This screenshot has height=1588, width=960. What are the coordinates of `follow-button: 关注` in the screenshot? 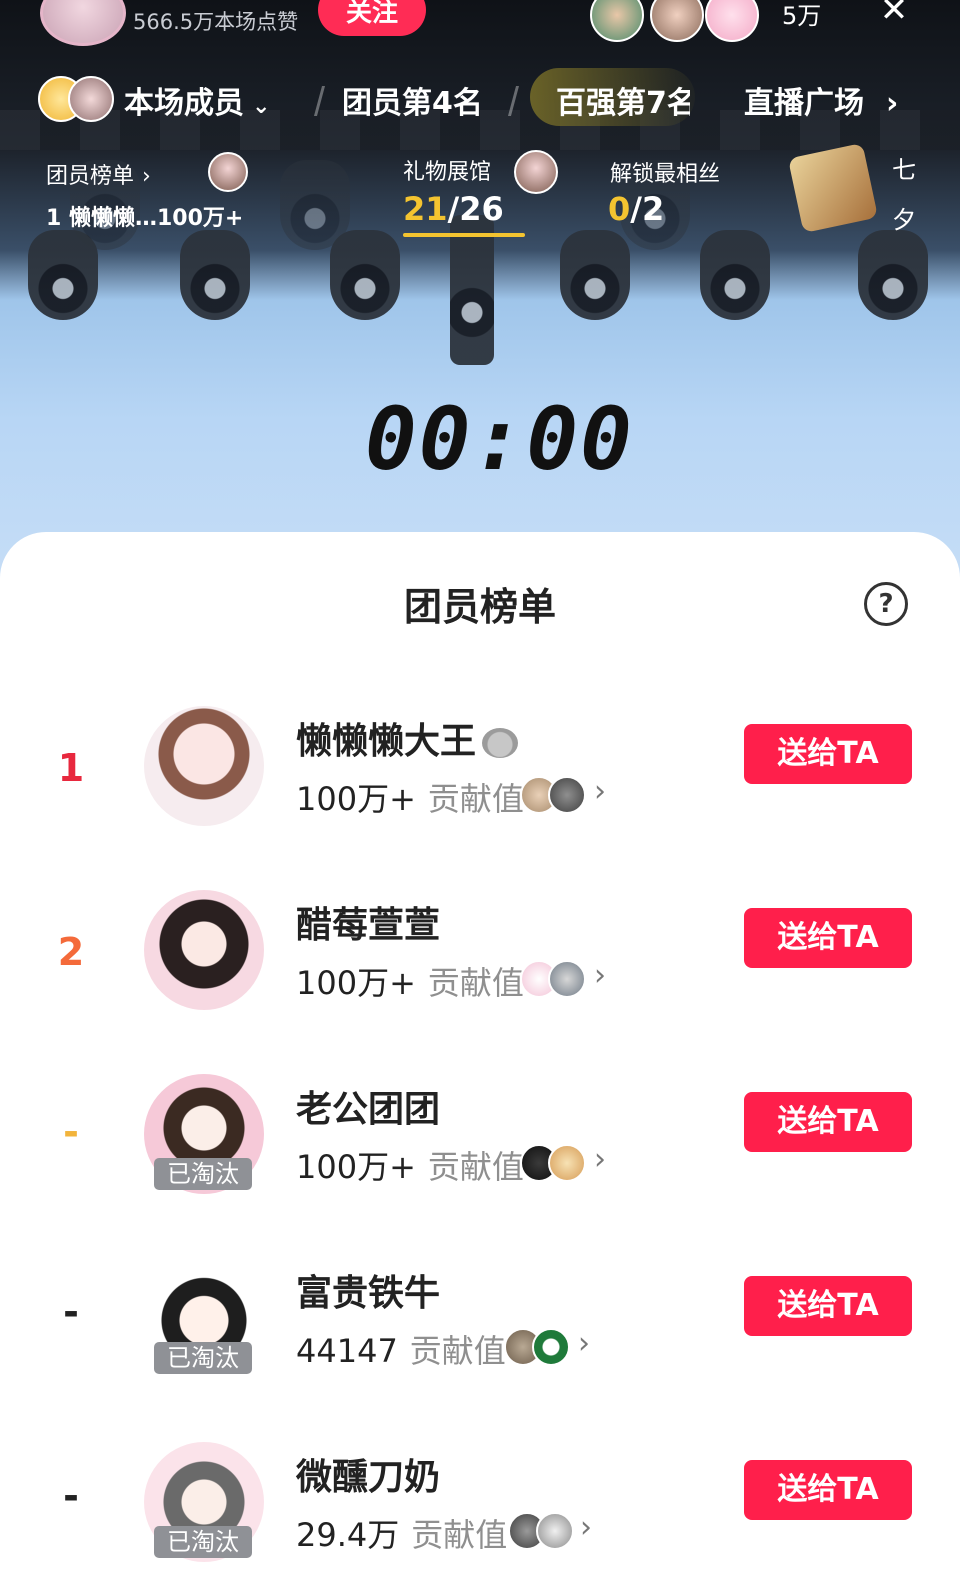 It's located at (372, 18).